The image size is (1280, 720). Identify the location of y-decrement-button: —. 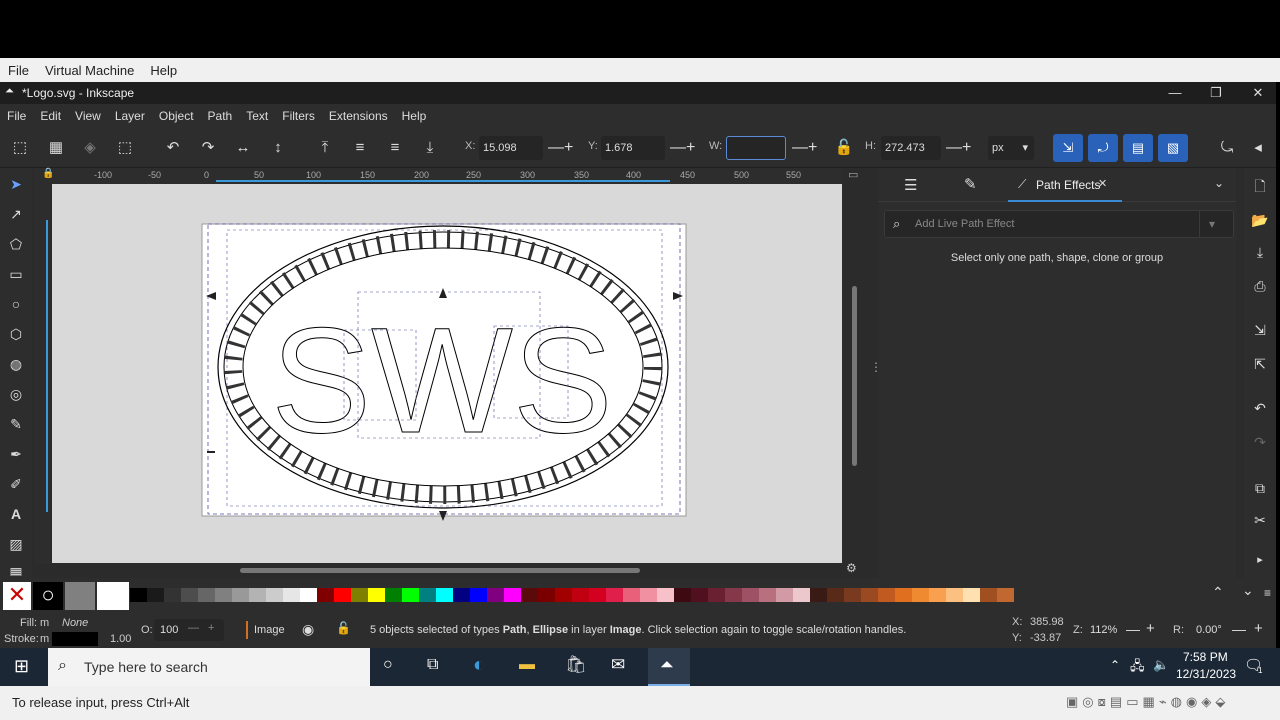
(678, 148).